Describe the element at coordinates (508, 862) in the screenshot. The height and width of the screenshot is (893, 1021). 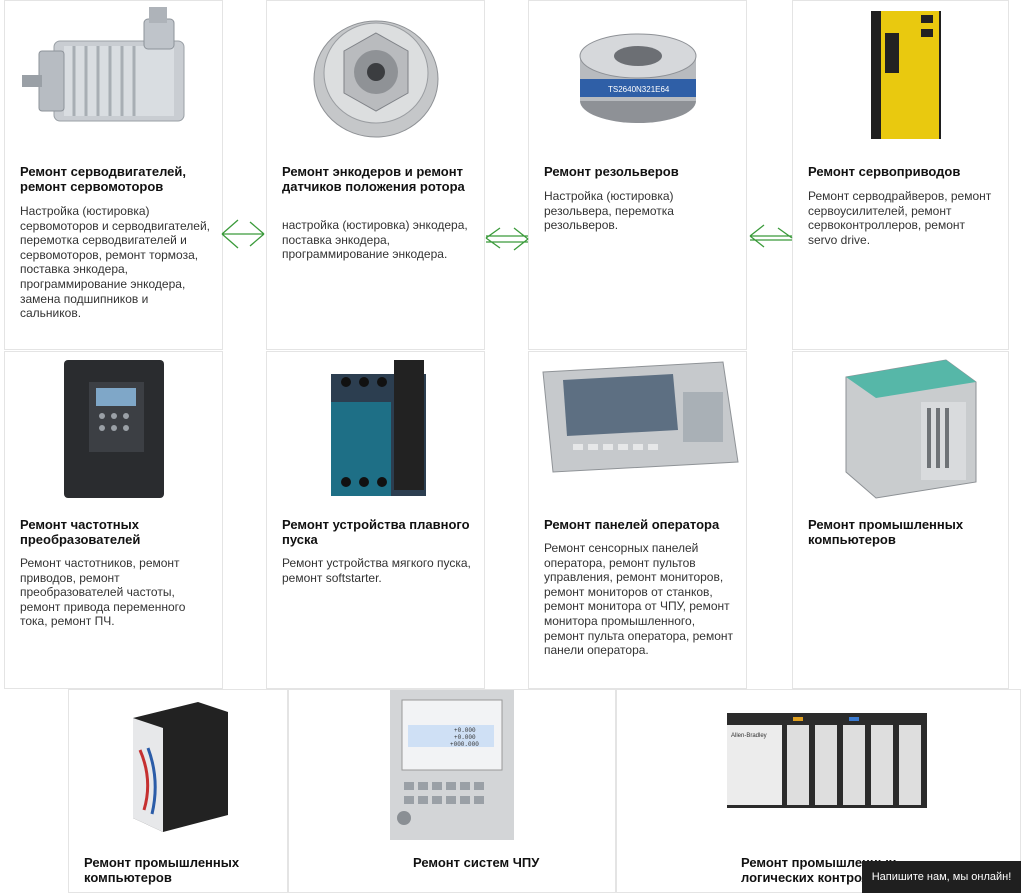
I see `card-title: Ремонт систем ЧПУ` at that location.